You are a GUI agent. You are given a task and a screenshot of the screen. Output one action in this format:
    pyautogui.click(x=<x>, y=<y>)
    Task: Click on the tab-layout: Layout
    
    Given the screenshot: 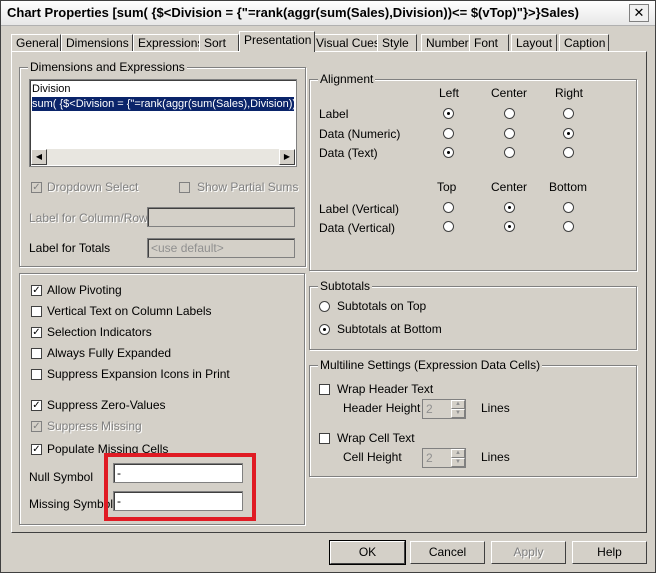 What is the action you would take?
    pyautogui.click(x=534, y=42)
    